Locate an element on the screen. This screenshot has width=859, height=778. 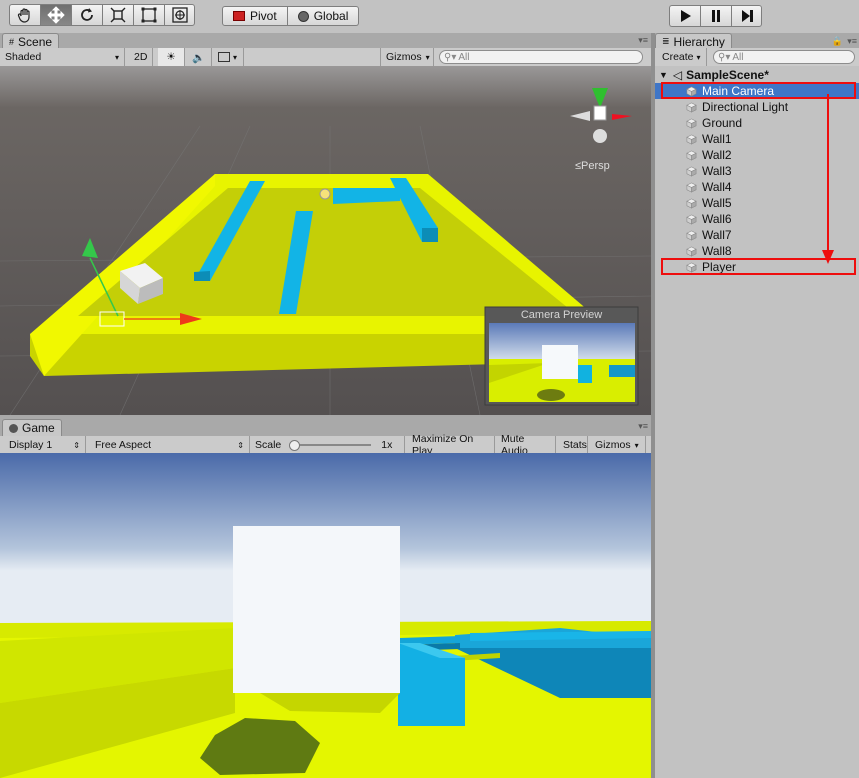
move-tool-button is located at coordinates (55, 15).